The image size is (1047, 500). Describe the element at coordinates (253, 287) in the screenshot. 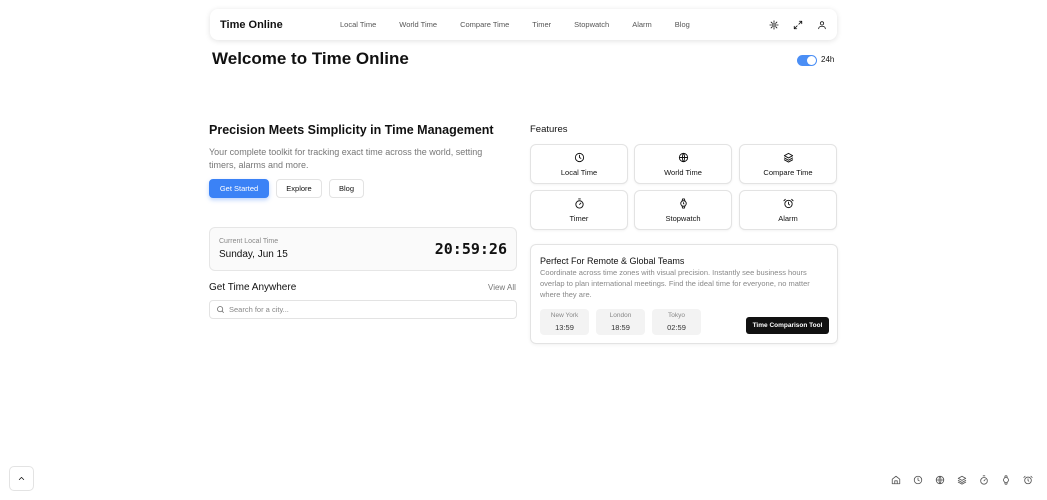

I see `anywhere-title: Get Time Anywhere` at that location.